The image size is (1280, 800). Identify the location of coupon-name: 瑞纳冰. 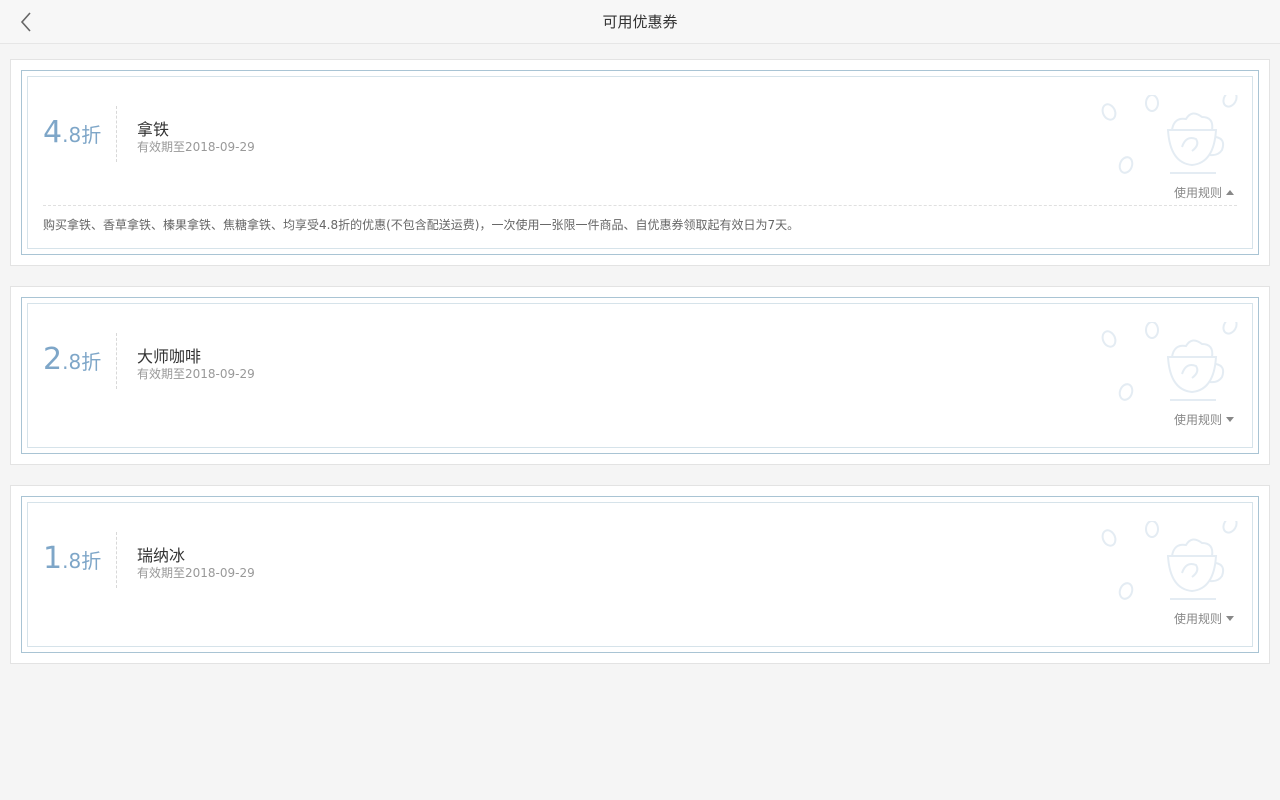
(161, 555).